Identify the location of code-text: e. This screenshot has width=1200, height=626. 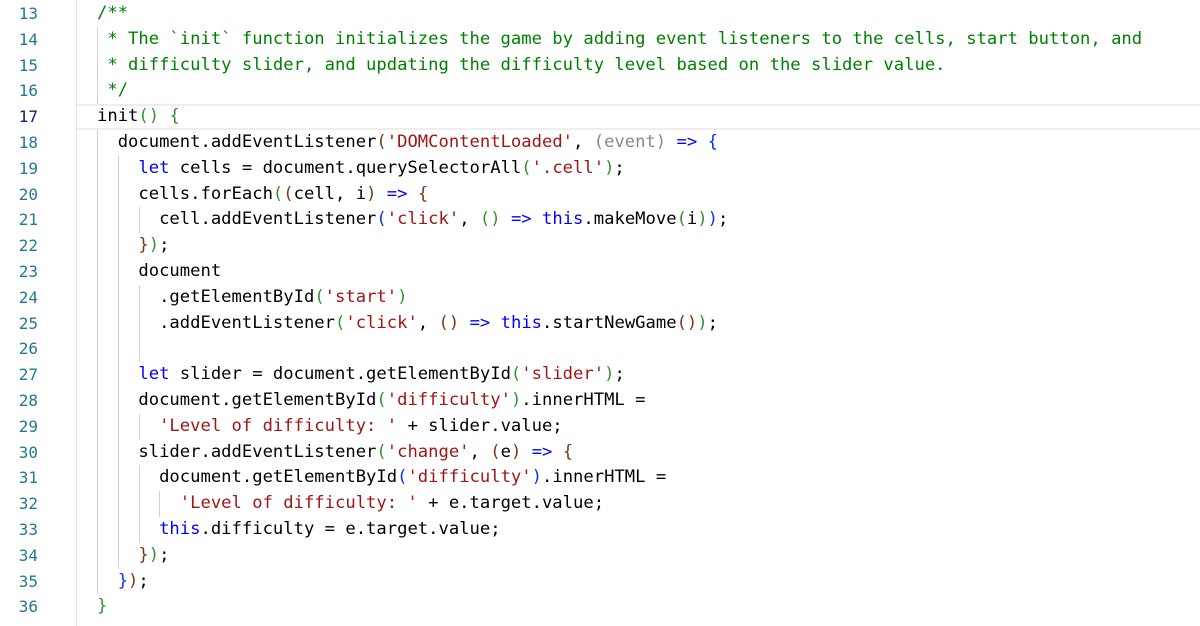
(505, 451).